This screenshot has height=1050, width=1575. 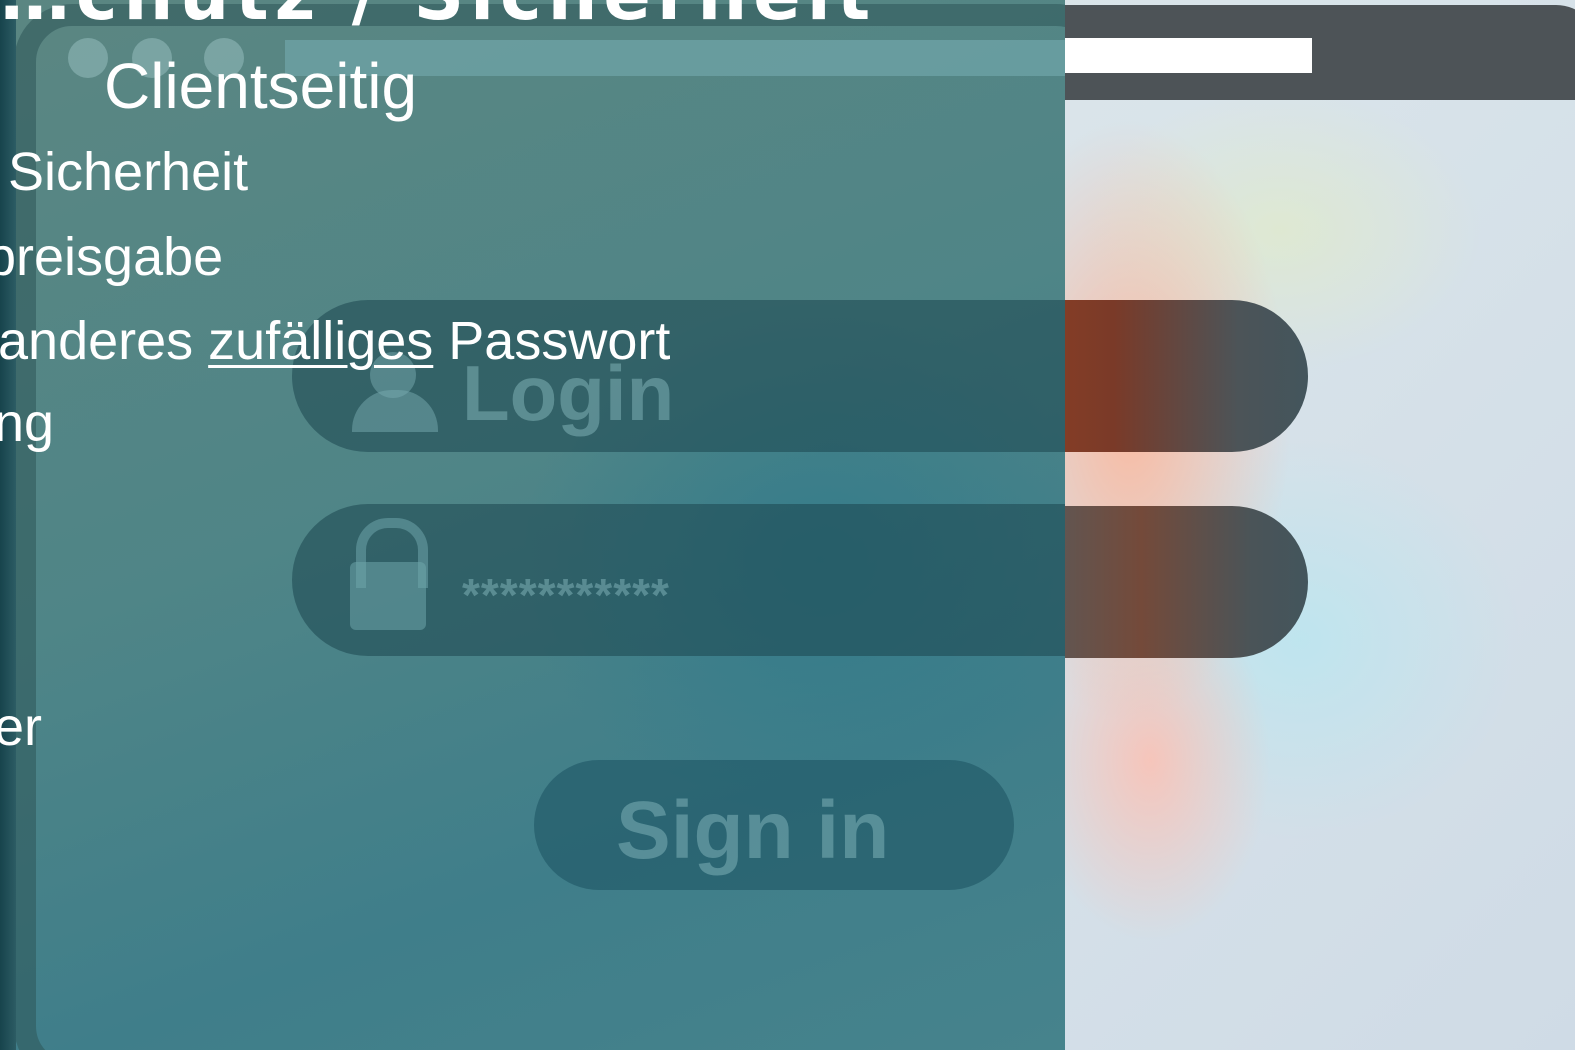 I want to click on password-field-graphic-right, so click(x=1169, y=582).